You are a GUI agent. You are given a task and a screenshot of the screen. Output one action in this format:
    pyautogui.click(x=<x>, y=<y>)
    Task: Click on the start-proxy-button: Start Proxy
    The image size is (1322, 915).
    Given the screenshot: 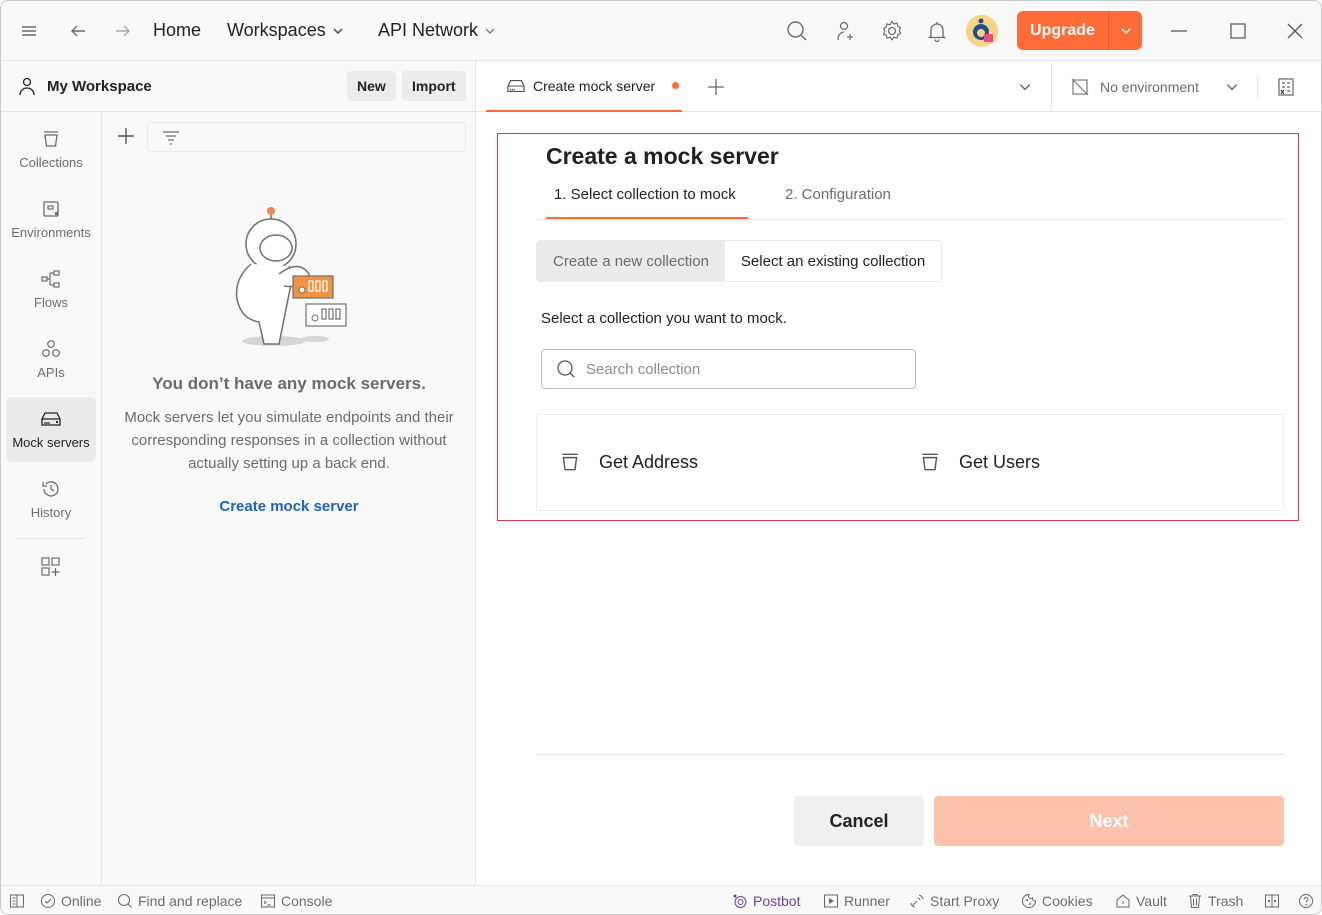 What is the action you would take?
    pyautogui.click(x=954, y=901)
    